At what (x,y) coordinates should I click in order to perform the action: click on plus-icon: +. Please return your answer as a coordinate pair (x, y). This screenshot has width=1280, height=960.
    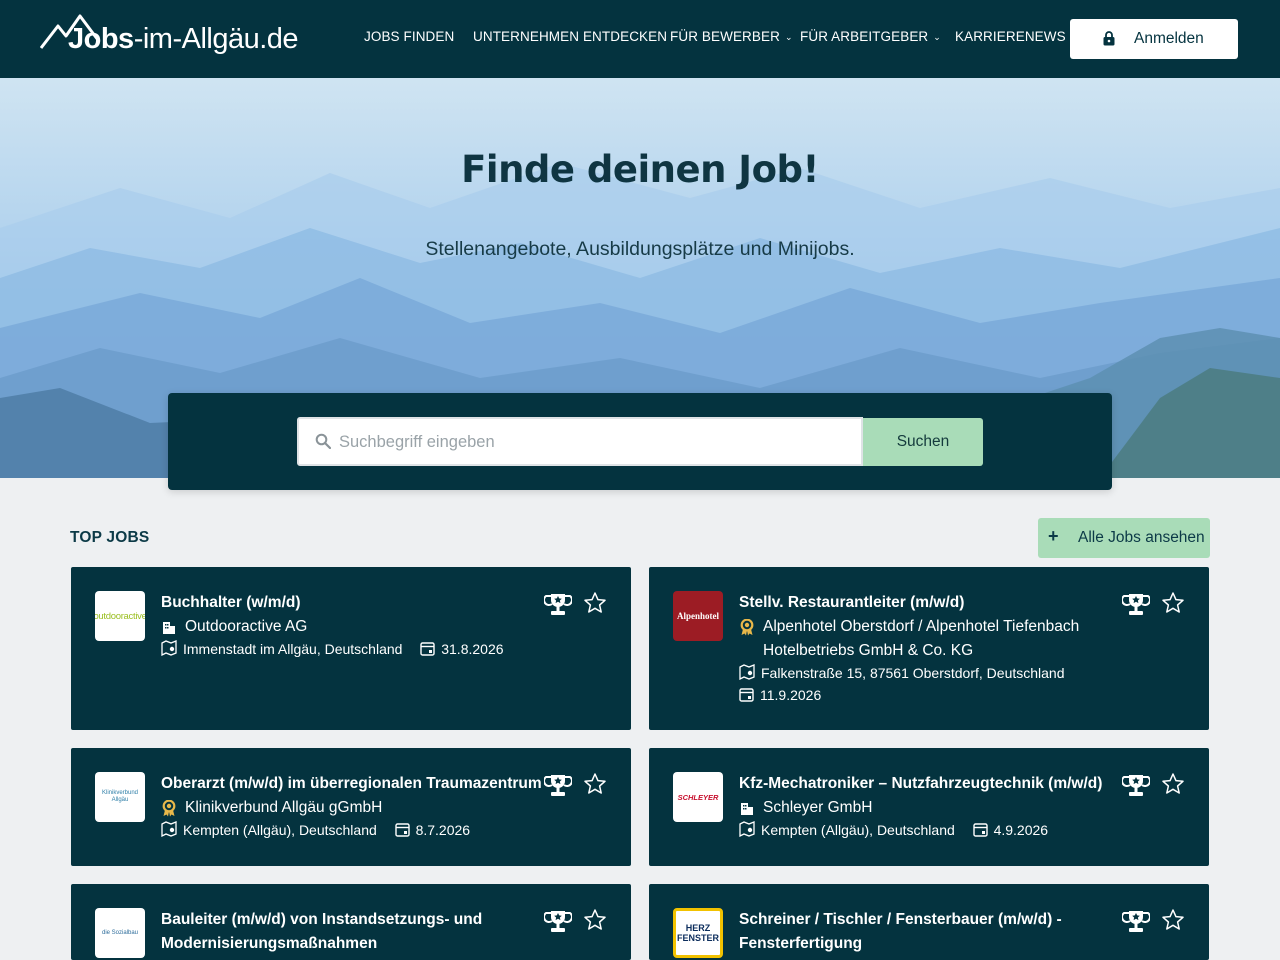
    Looking at the image, I should click on (1053, 536).